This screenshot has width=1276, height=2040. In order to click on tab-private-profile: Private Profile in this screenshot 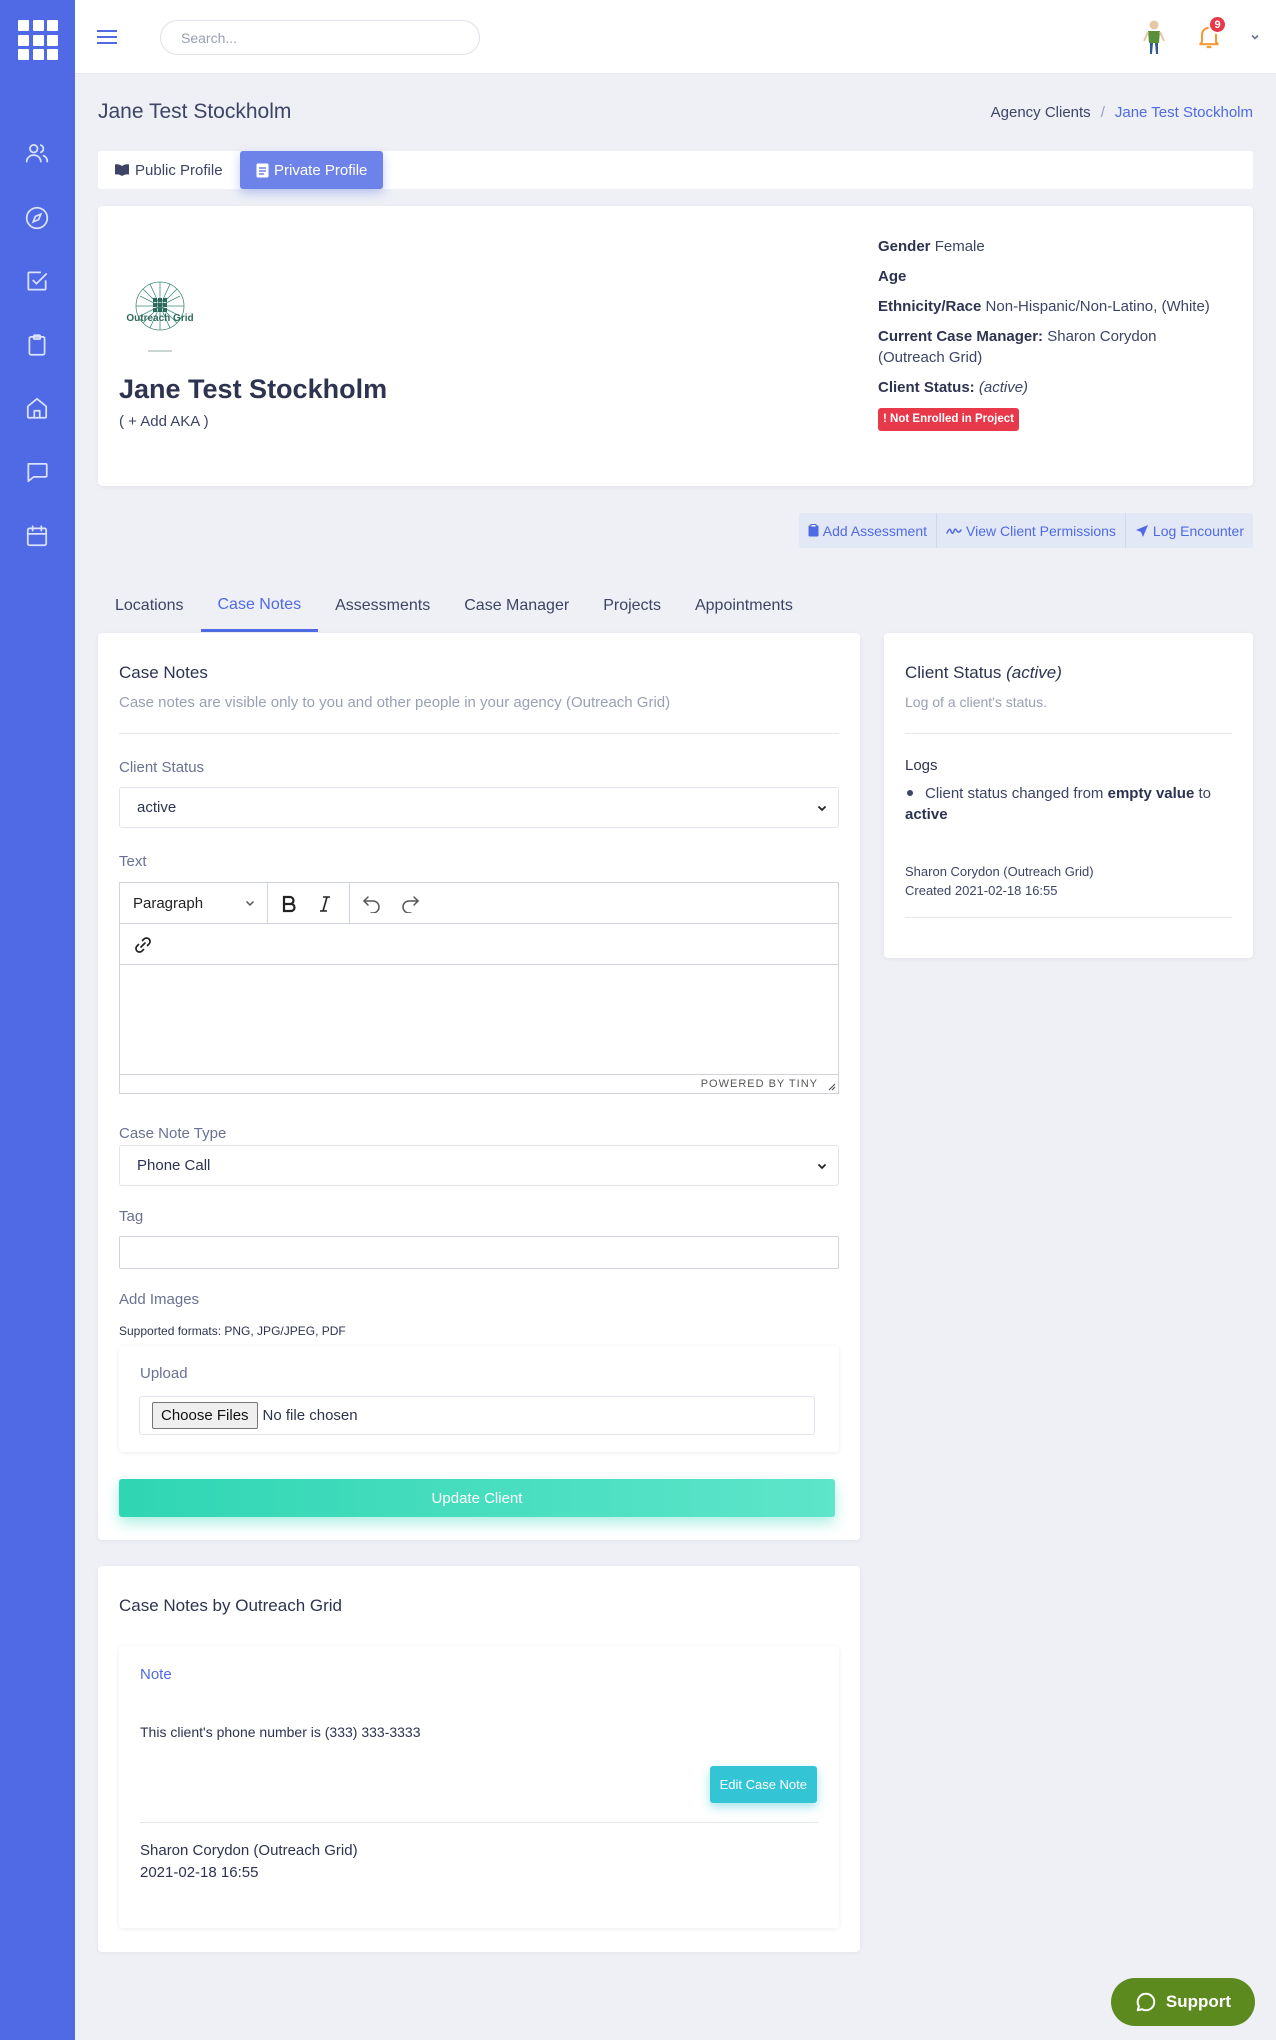, I will do `click(312, 170)`.